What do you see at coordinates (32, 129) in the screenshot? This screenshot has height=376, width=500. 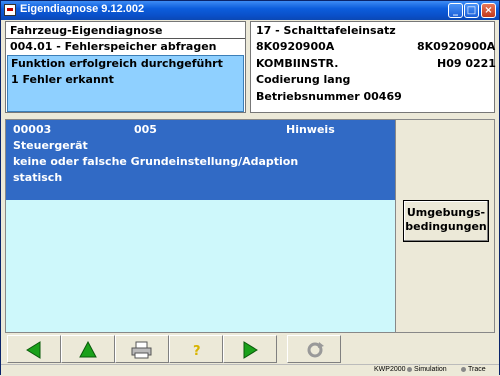 I see `fault-code: 00003` at bounding box center [32, 129].